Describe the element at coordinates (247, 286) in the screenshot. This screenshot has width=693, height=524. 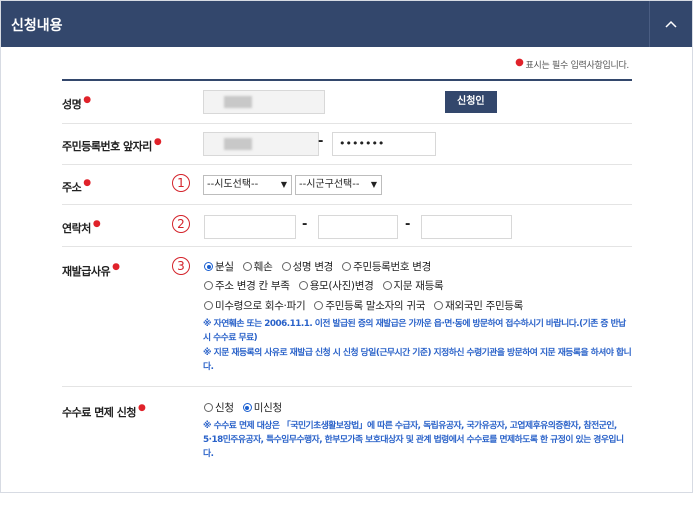
I see `reason-option-address-space: 주소 변경 칸 부족` at that location.